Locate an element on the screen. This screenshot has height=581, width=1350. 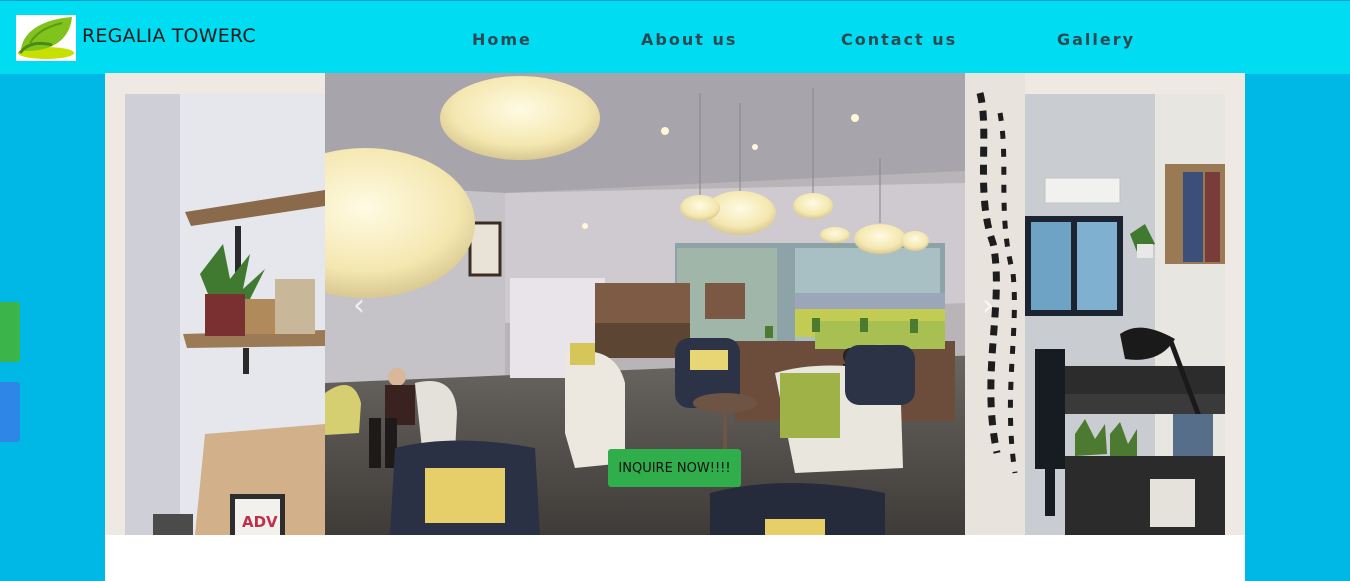
shelf-office-photo: ADV is located at coordinates (225, 314).